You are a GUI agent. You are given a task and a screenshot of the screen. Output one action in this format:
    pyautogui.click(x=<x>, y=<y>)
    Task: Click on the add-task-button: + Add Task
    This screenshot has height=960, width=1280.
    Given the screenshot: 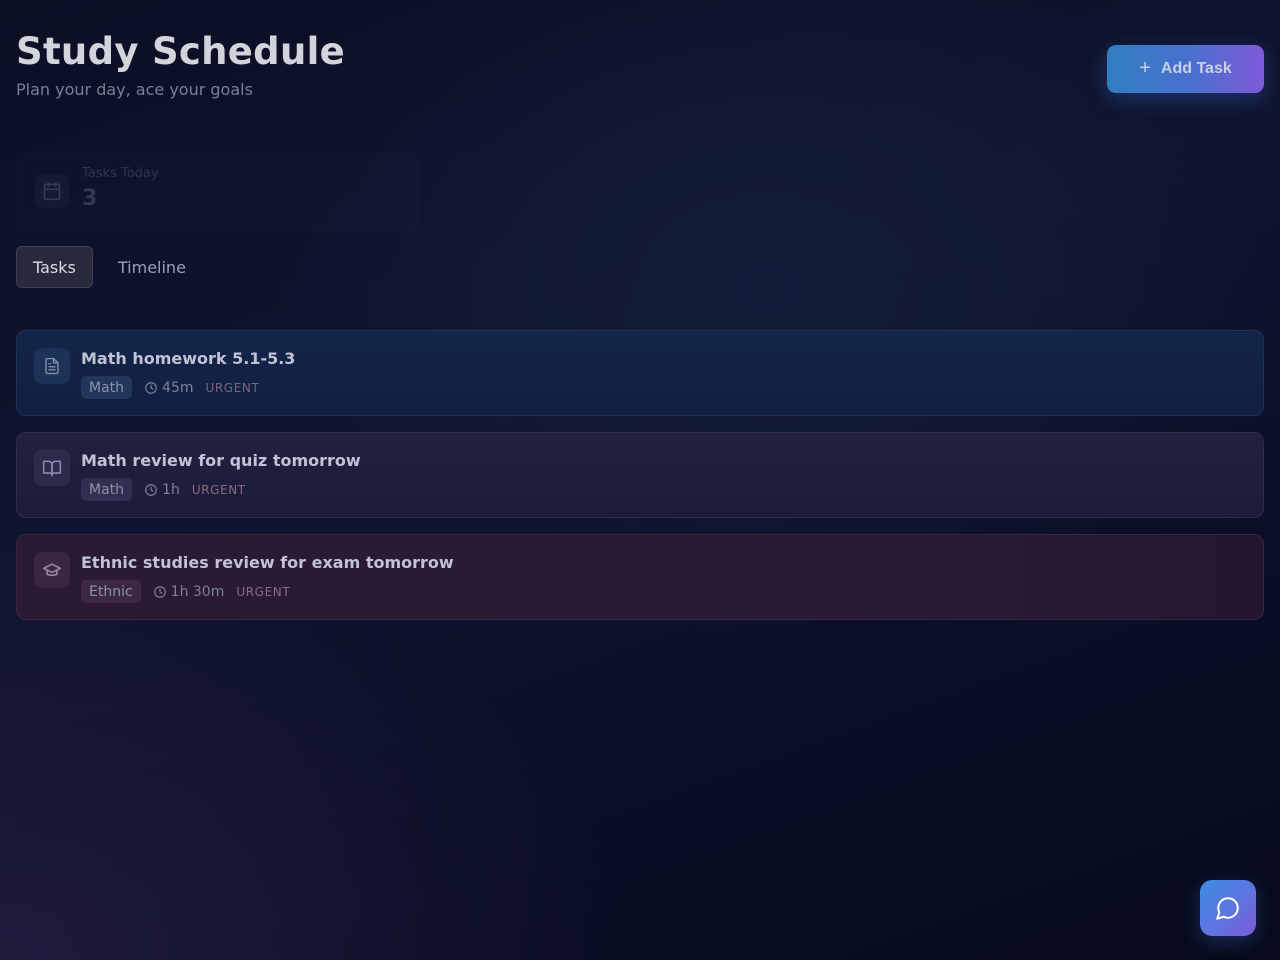 What is the action you would take?
    pyautogui.click(x=1185, y=69)
    